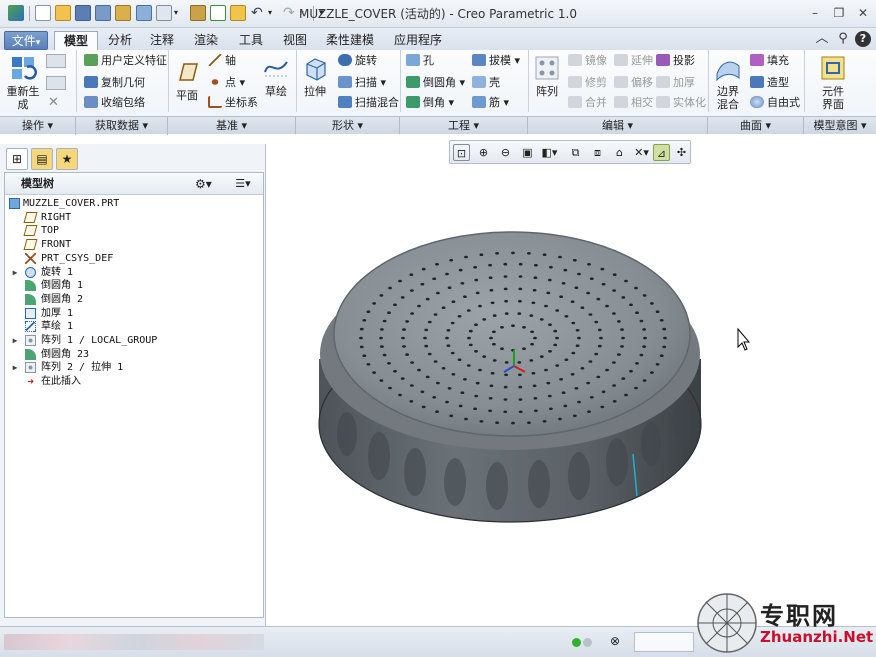 This screenshot has width=876, height=657. Describe the element at coordinates (251, 40) in the screenshot. I see `tab-tools: 工具` at that location.